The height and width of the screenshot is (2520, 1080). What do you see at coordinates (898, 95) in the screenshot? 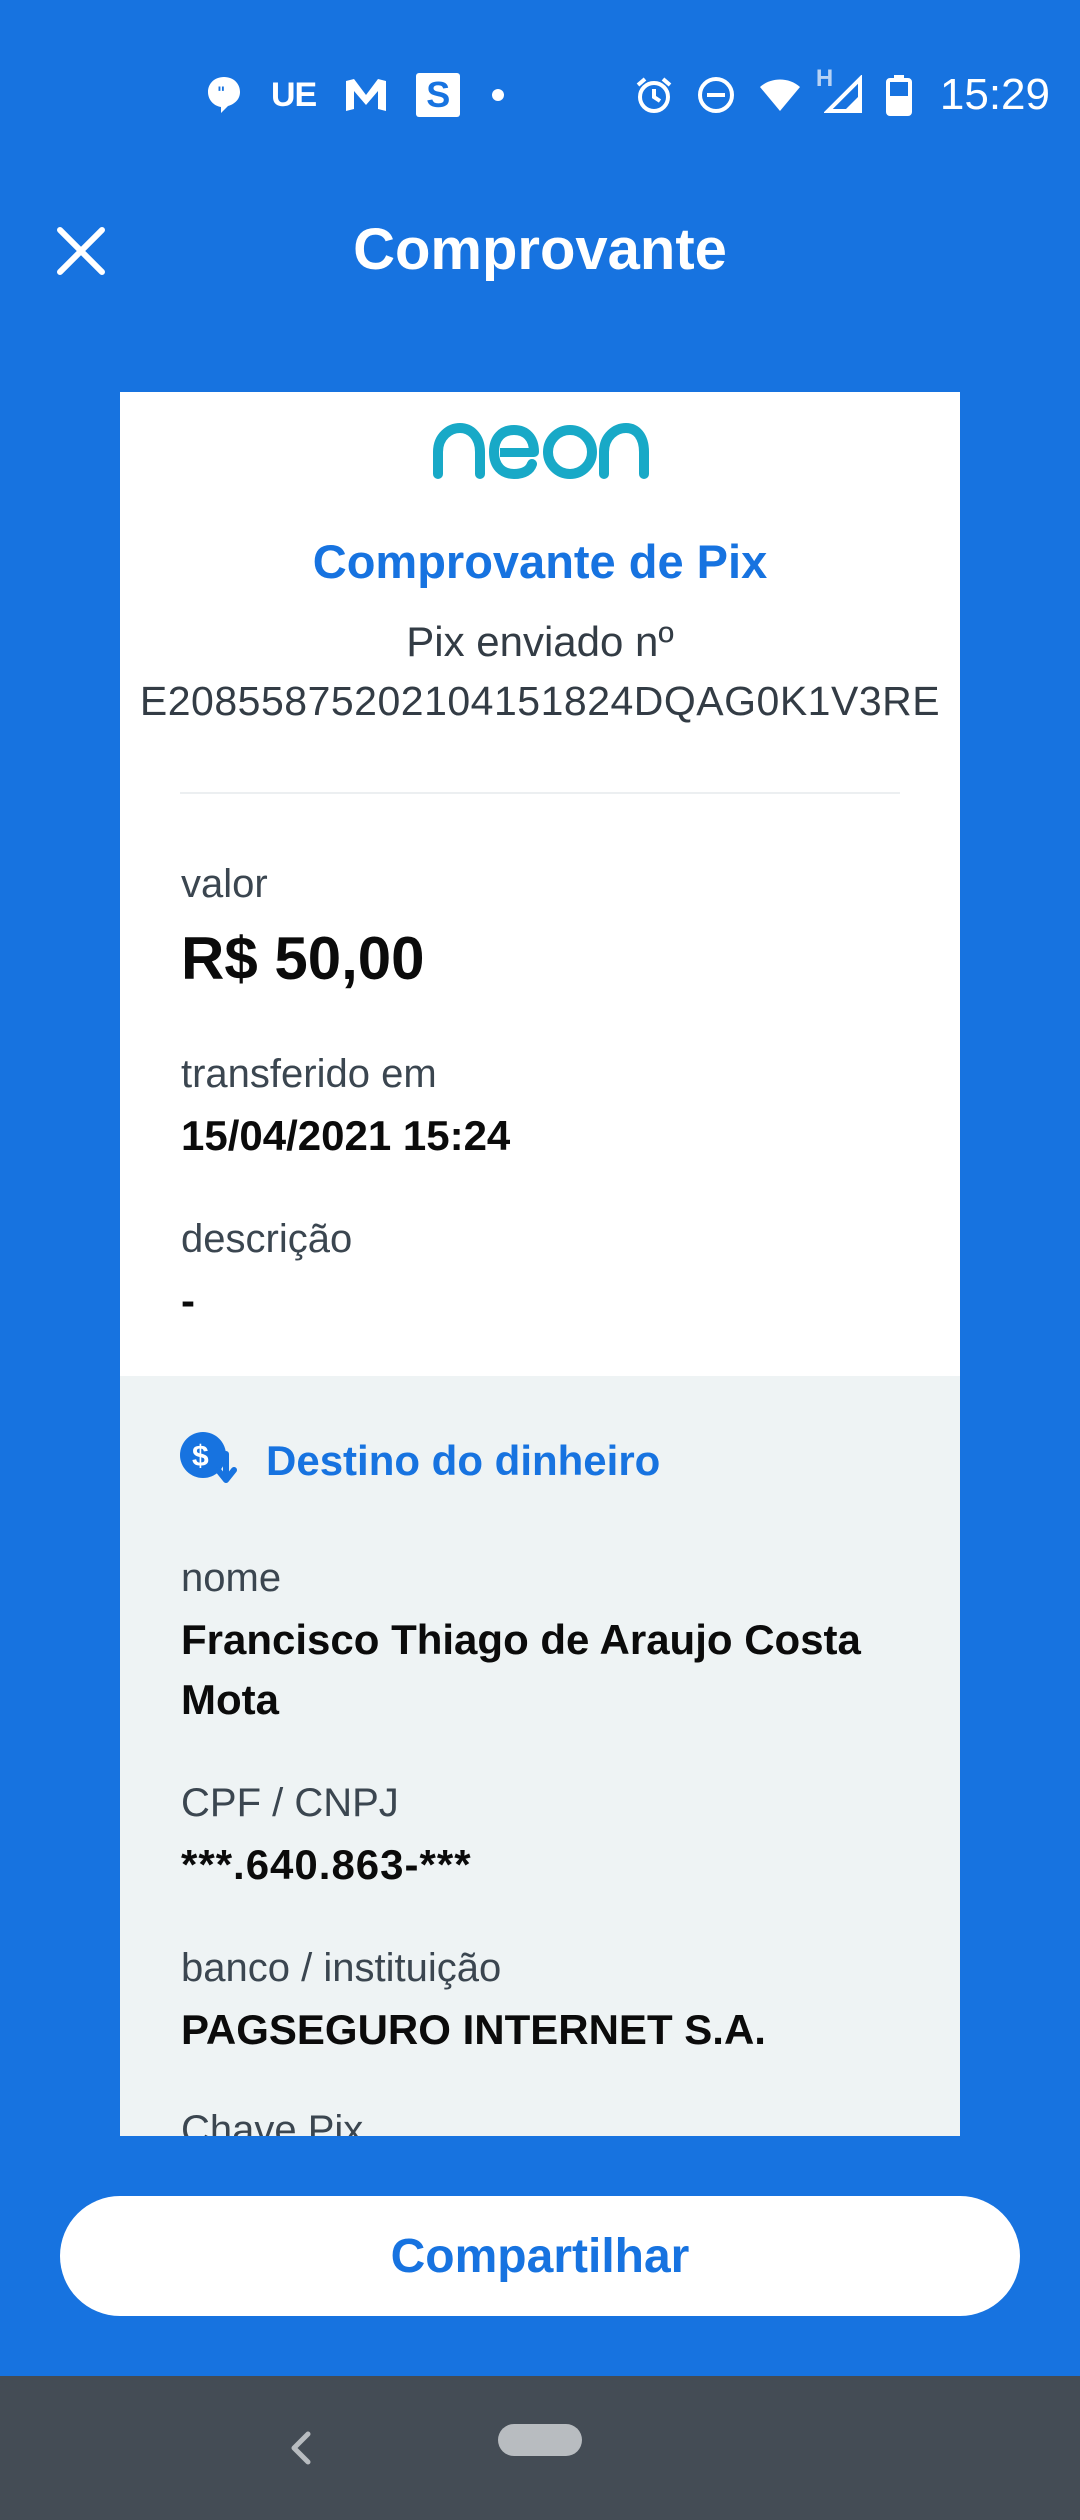
I see `battery-icon` at bounding box center [898, 95].